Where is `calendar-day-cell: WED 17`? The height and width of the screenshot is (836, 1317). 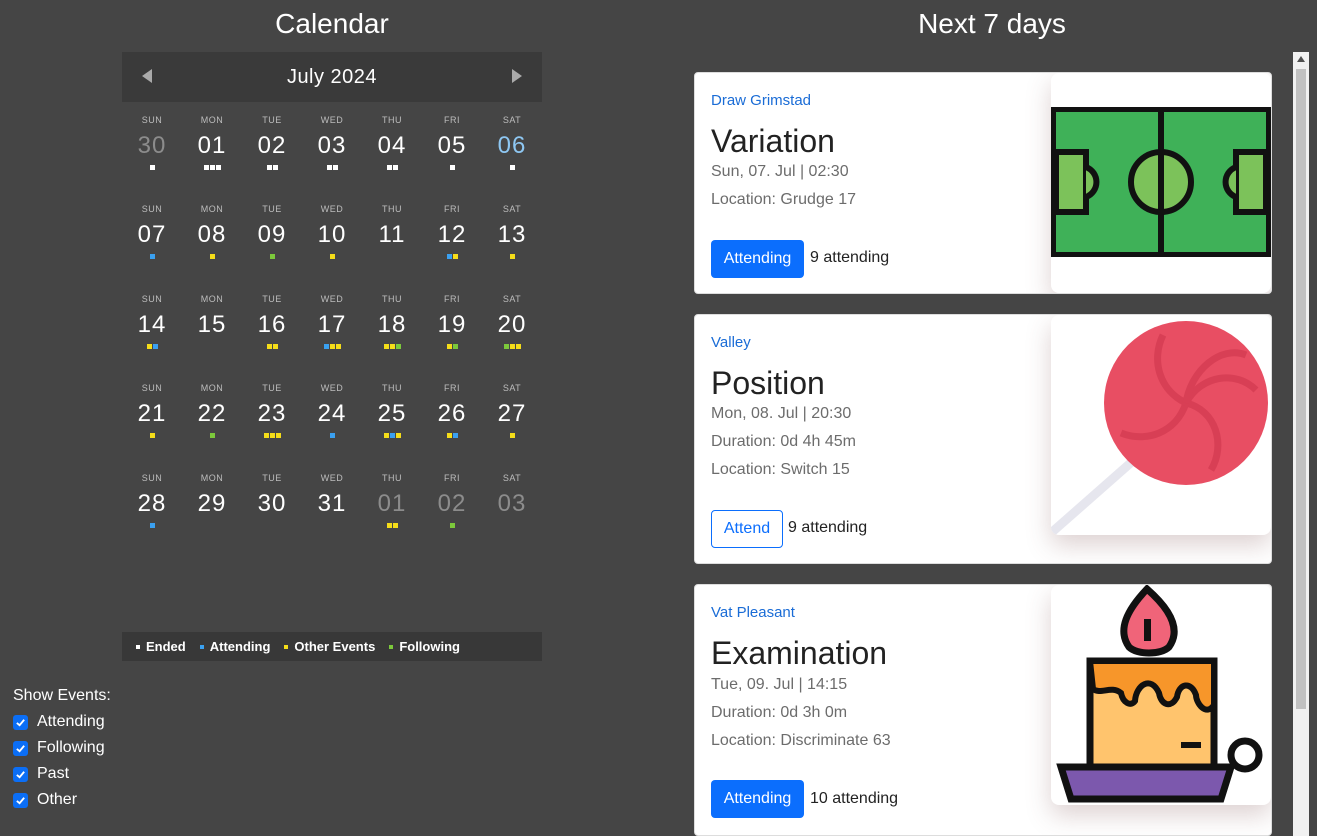 calendar-day-cell: WED 17 is located at coordinates (332, 331).